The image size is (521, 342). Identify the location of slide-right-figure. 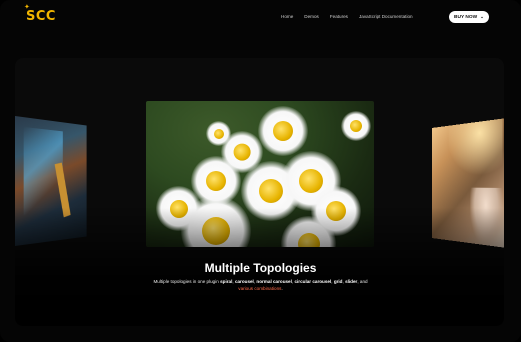
(486, 217).